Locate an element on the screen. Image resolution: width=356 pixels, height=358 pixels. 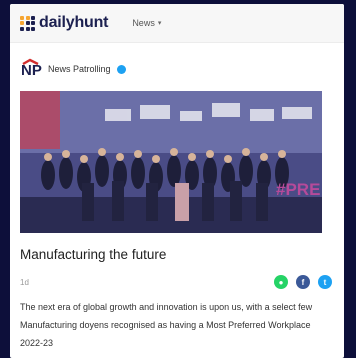
logo-text: dailyhunt is located at coordinates (74, 22).